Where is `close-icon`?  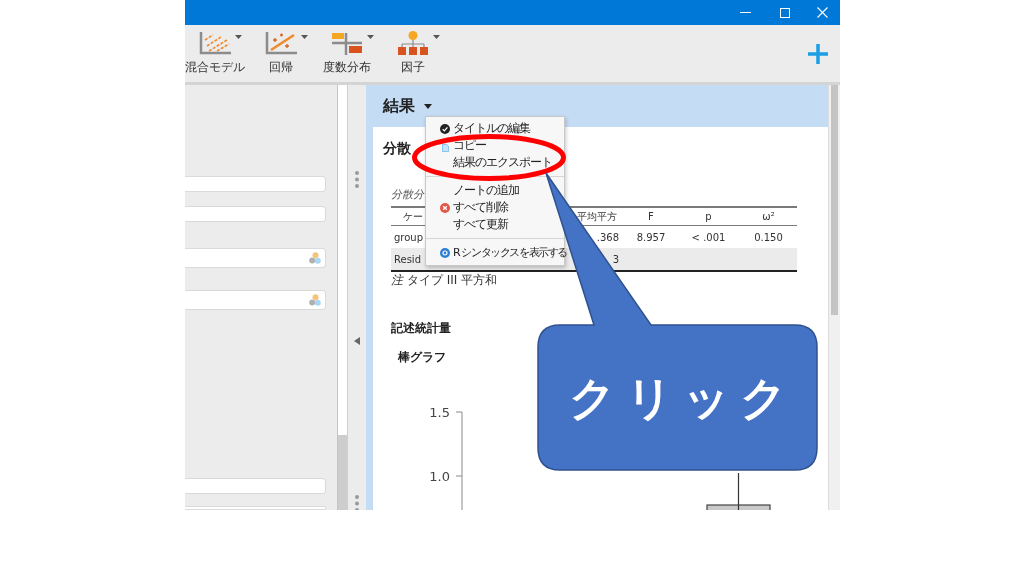
close-icon is located at coordinates (822, 12).